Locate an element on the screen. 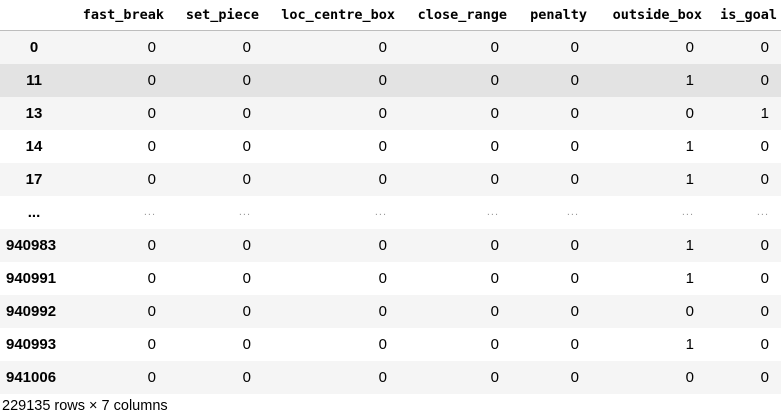 The image size is (784, 420). table-row: 11 0 0 0 0 0 1 0 is located at coordinates (390, 80).